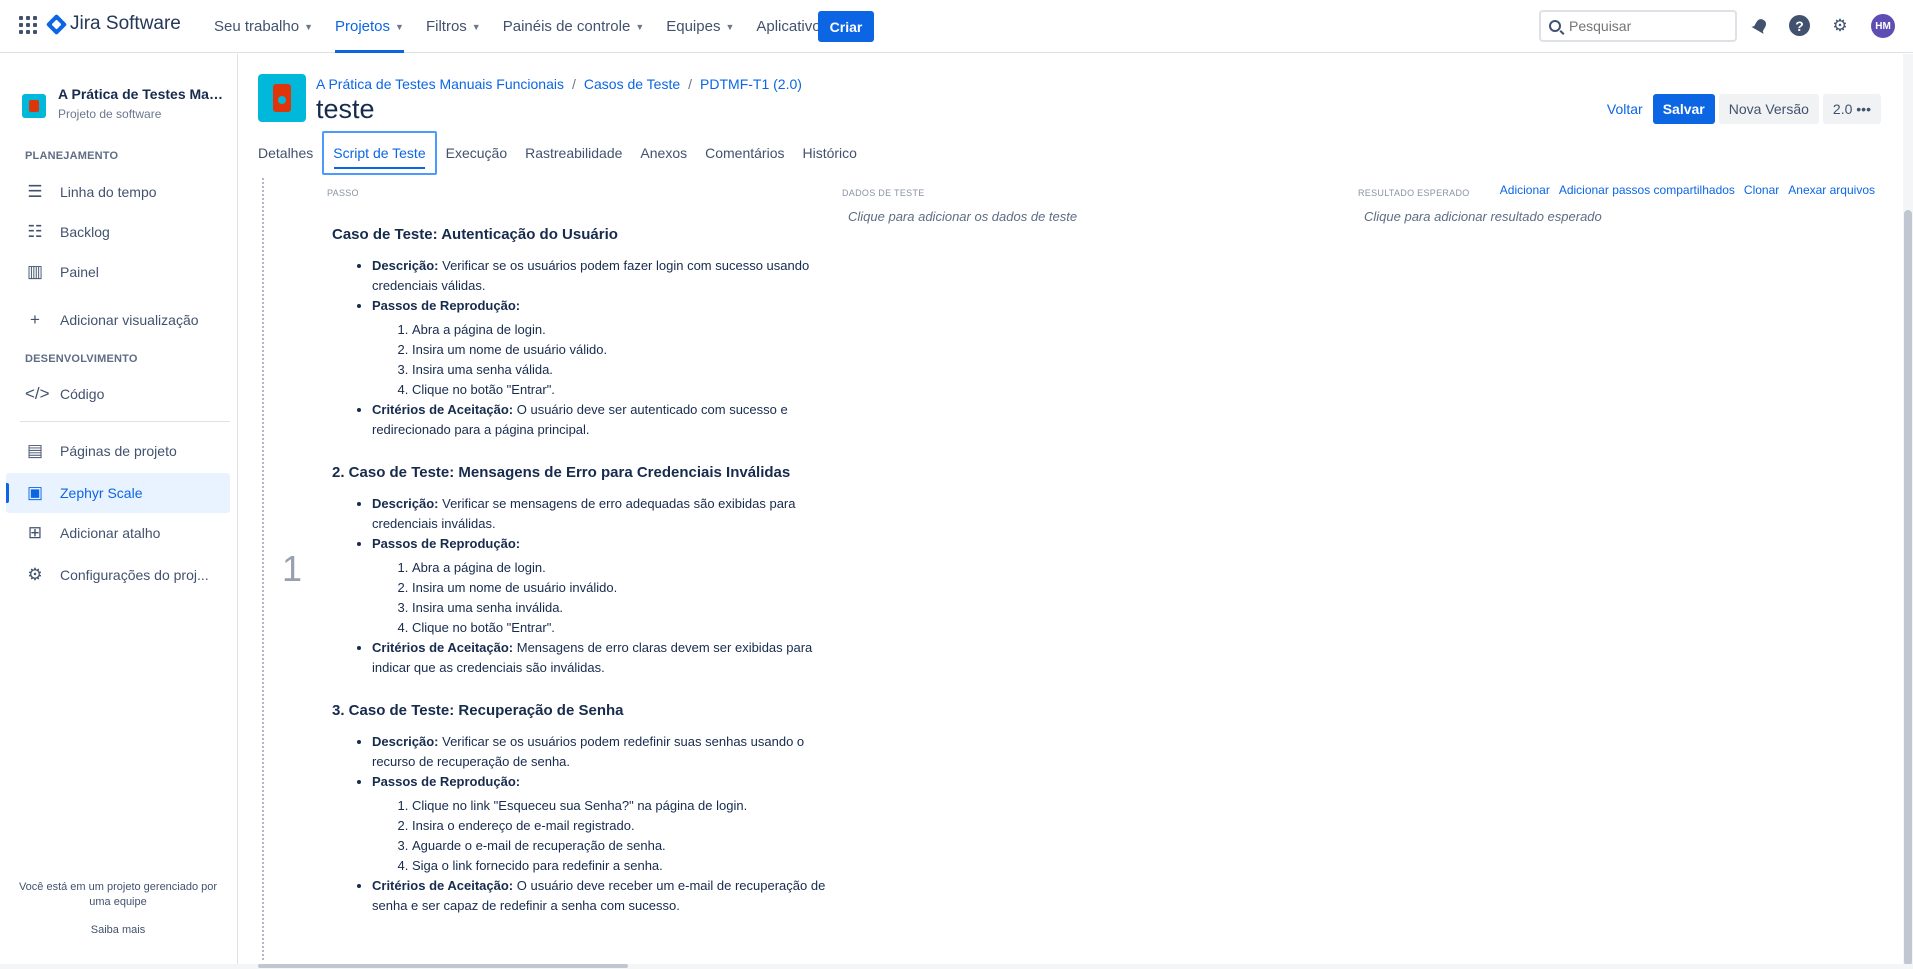 This screenshot has height=969, width=1913. I want to click on save-button: Salvar, so click(1683, 109).